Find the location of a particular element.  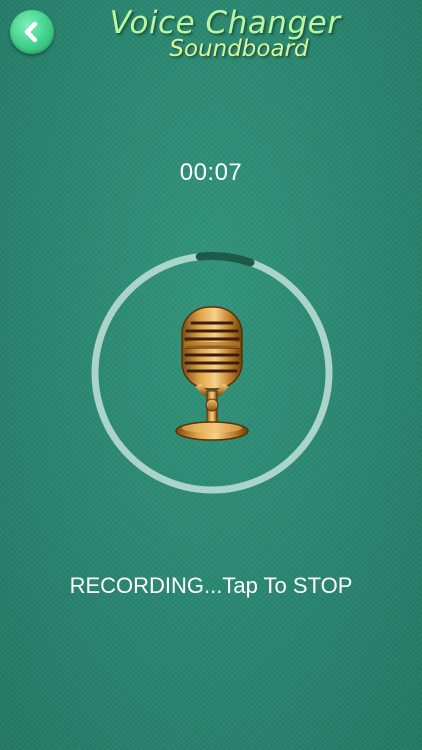

chevron-left-icon is located at coordinates (32, 32).